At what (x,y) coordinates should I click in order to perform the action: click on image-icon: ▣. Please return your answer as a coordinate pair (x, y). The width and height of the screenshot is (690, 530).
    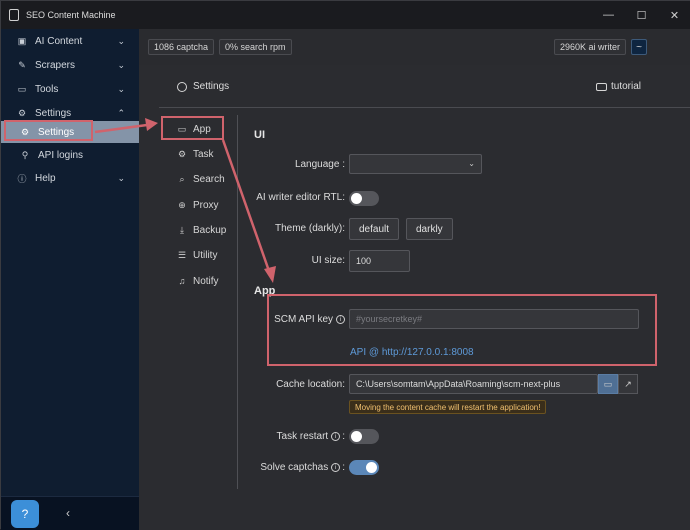
    Looking at the image, I should click on (22, 40).